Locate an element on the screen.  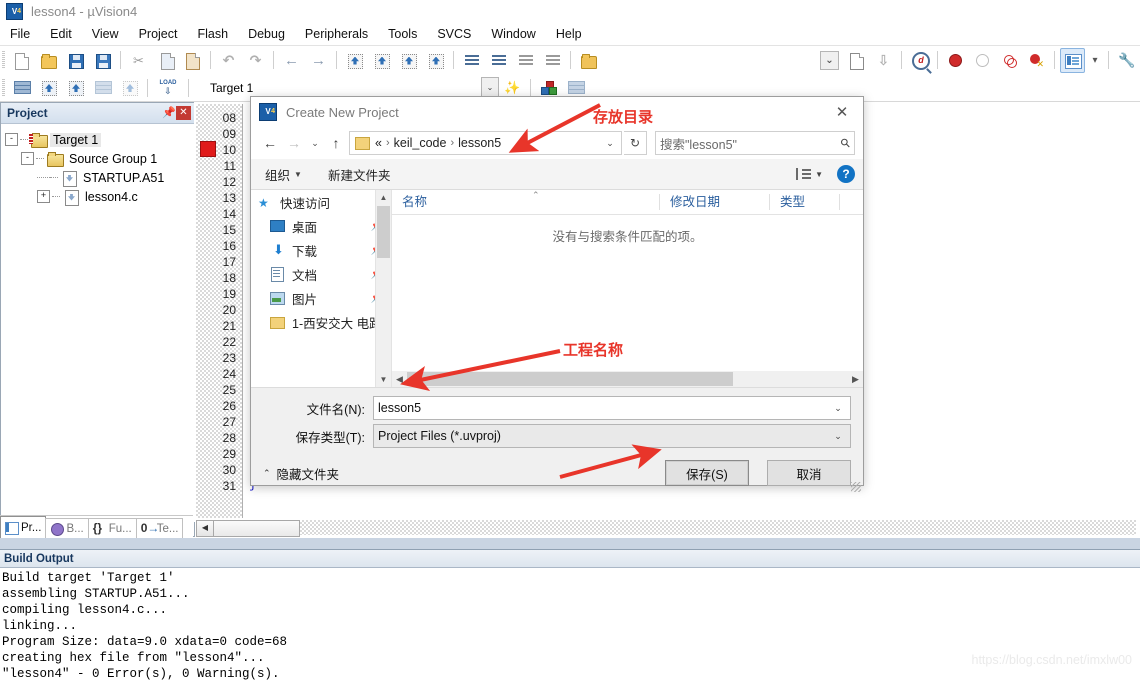
copy-icon is located at coordinates (165, 60).